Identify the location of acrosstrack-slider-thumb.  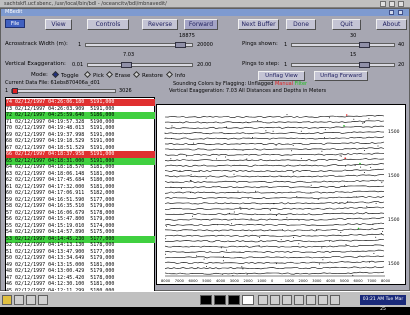
(181, 45).